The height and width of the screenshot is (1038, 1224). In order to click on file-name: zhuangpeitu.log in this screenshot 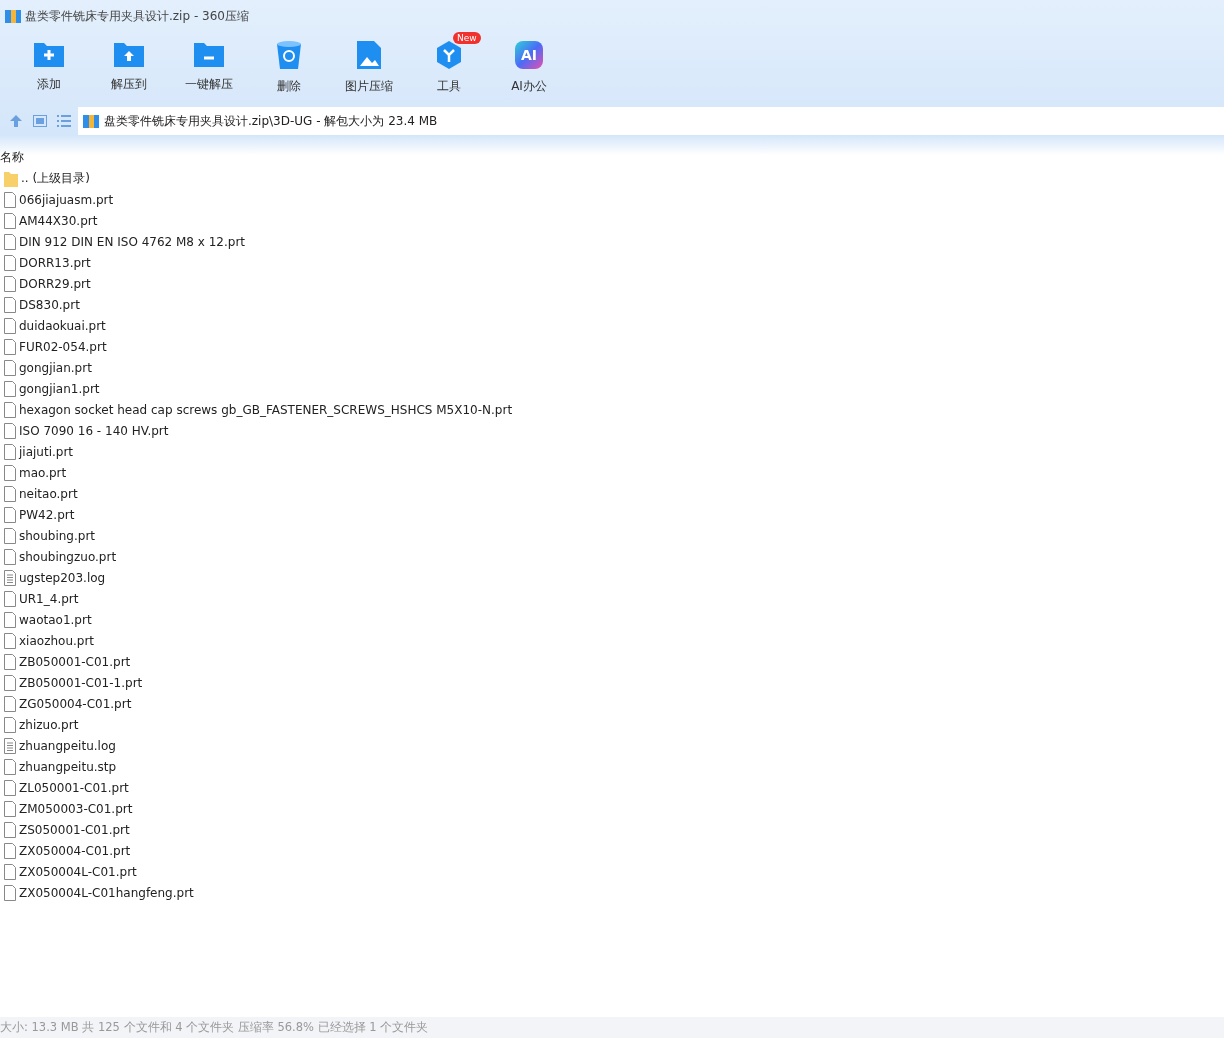, I will do `click(67, 745)`.